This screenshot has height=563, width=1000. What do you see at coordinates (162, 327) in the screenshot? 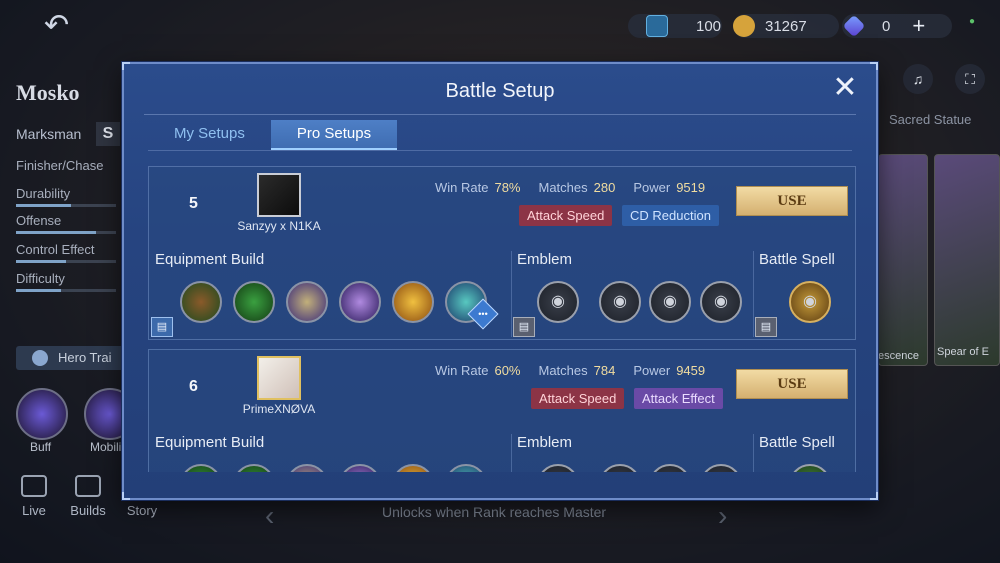
I see `copy-build-icon: ▤` at bounding box center [162, 327].